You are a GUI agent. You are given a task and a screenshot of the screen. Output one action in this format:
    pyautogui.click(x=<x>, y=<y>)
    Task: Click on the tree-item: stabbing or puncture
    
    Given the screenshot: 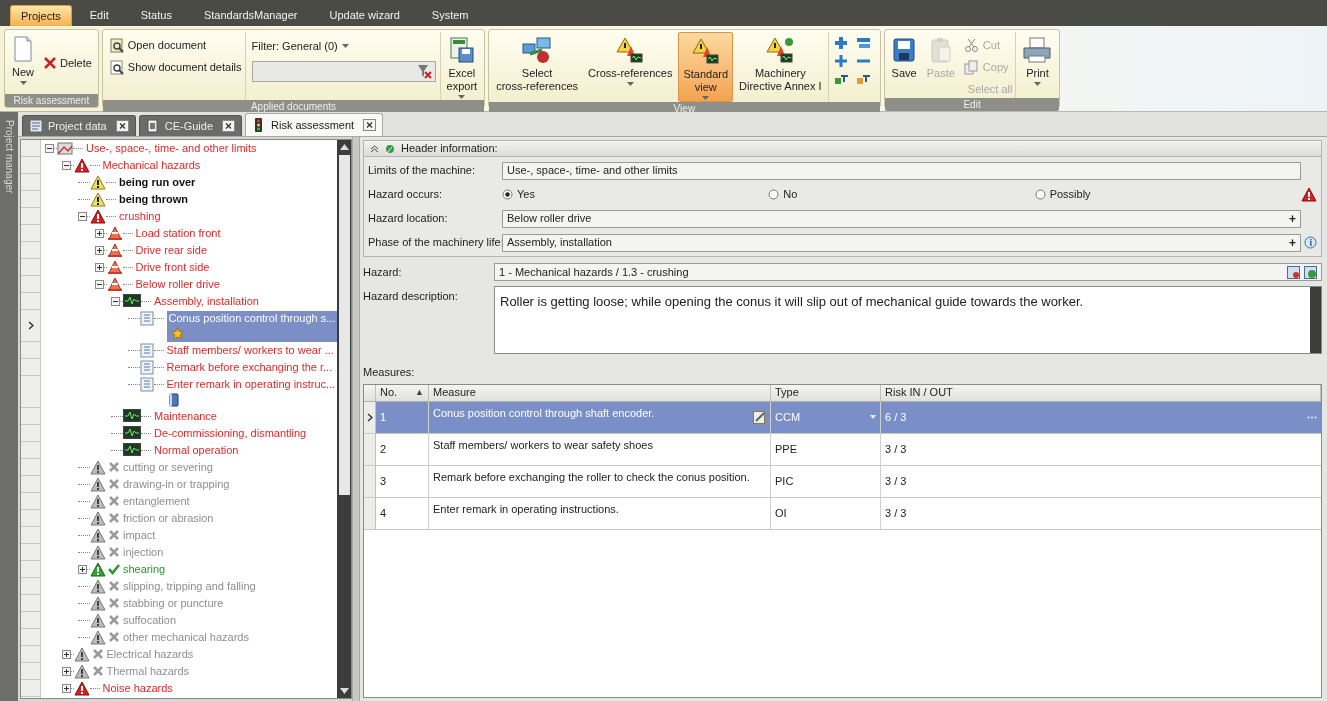 What is the action you would take?
    pyautogui.click(x=173, y=603)
    